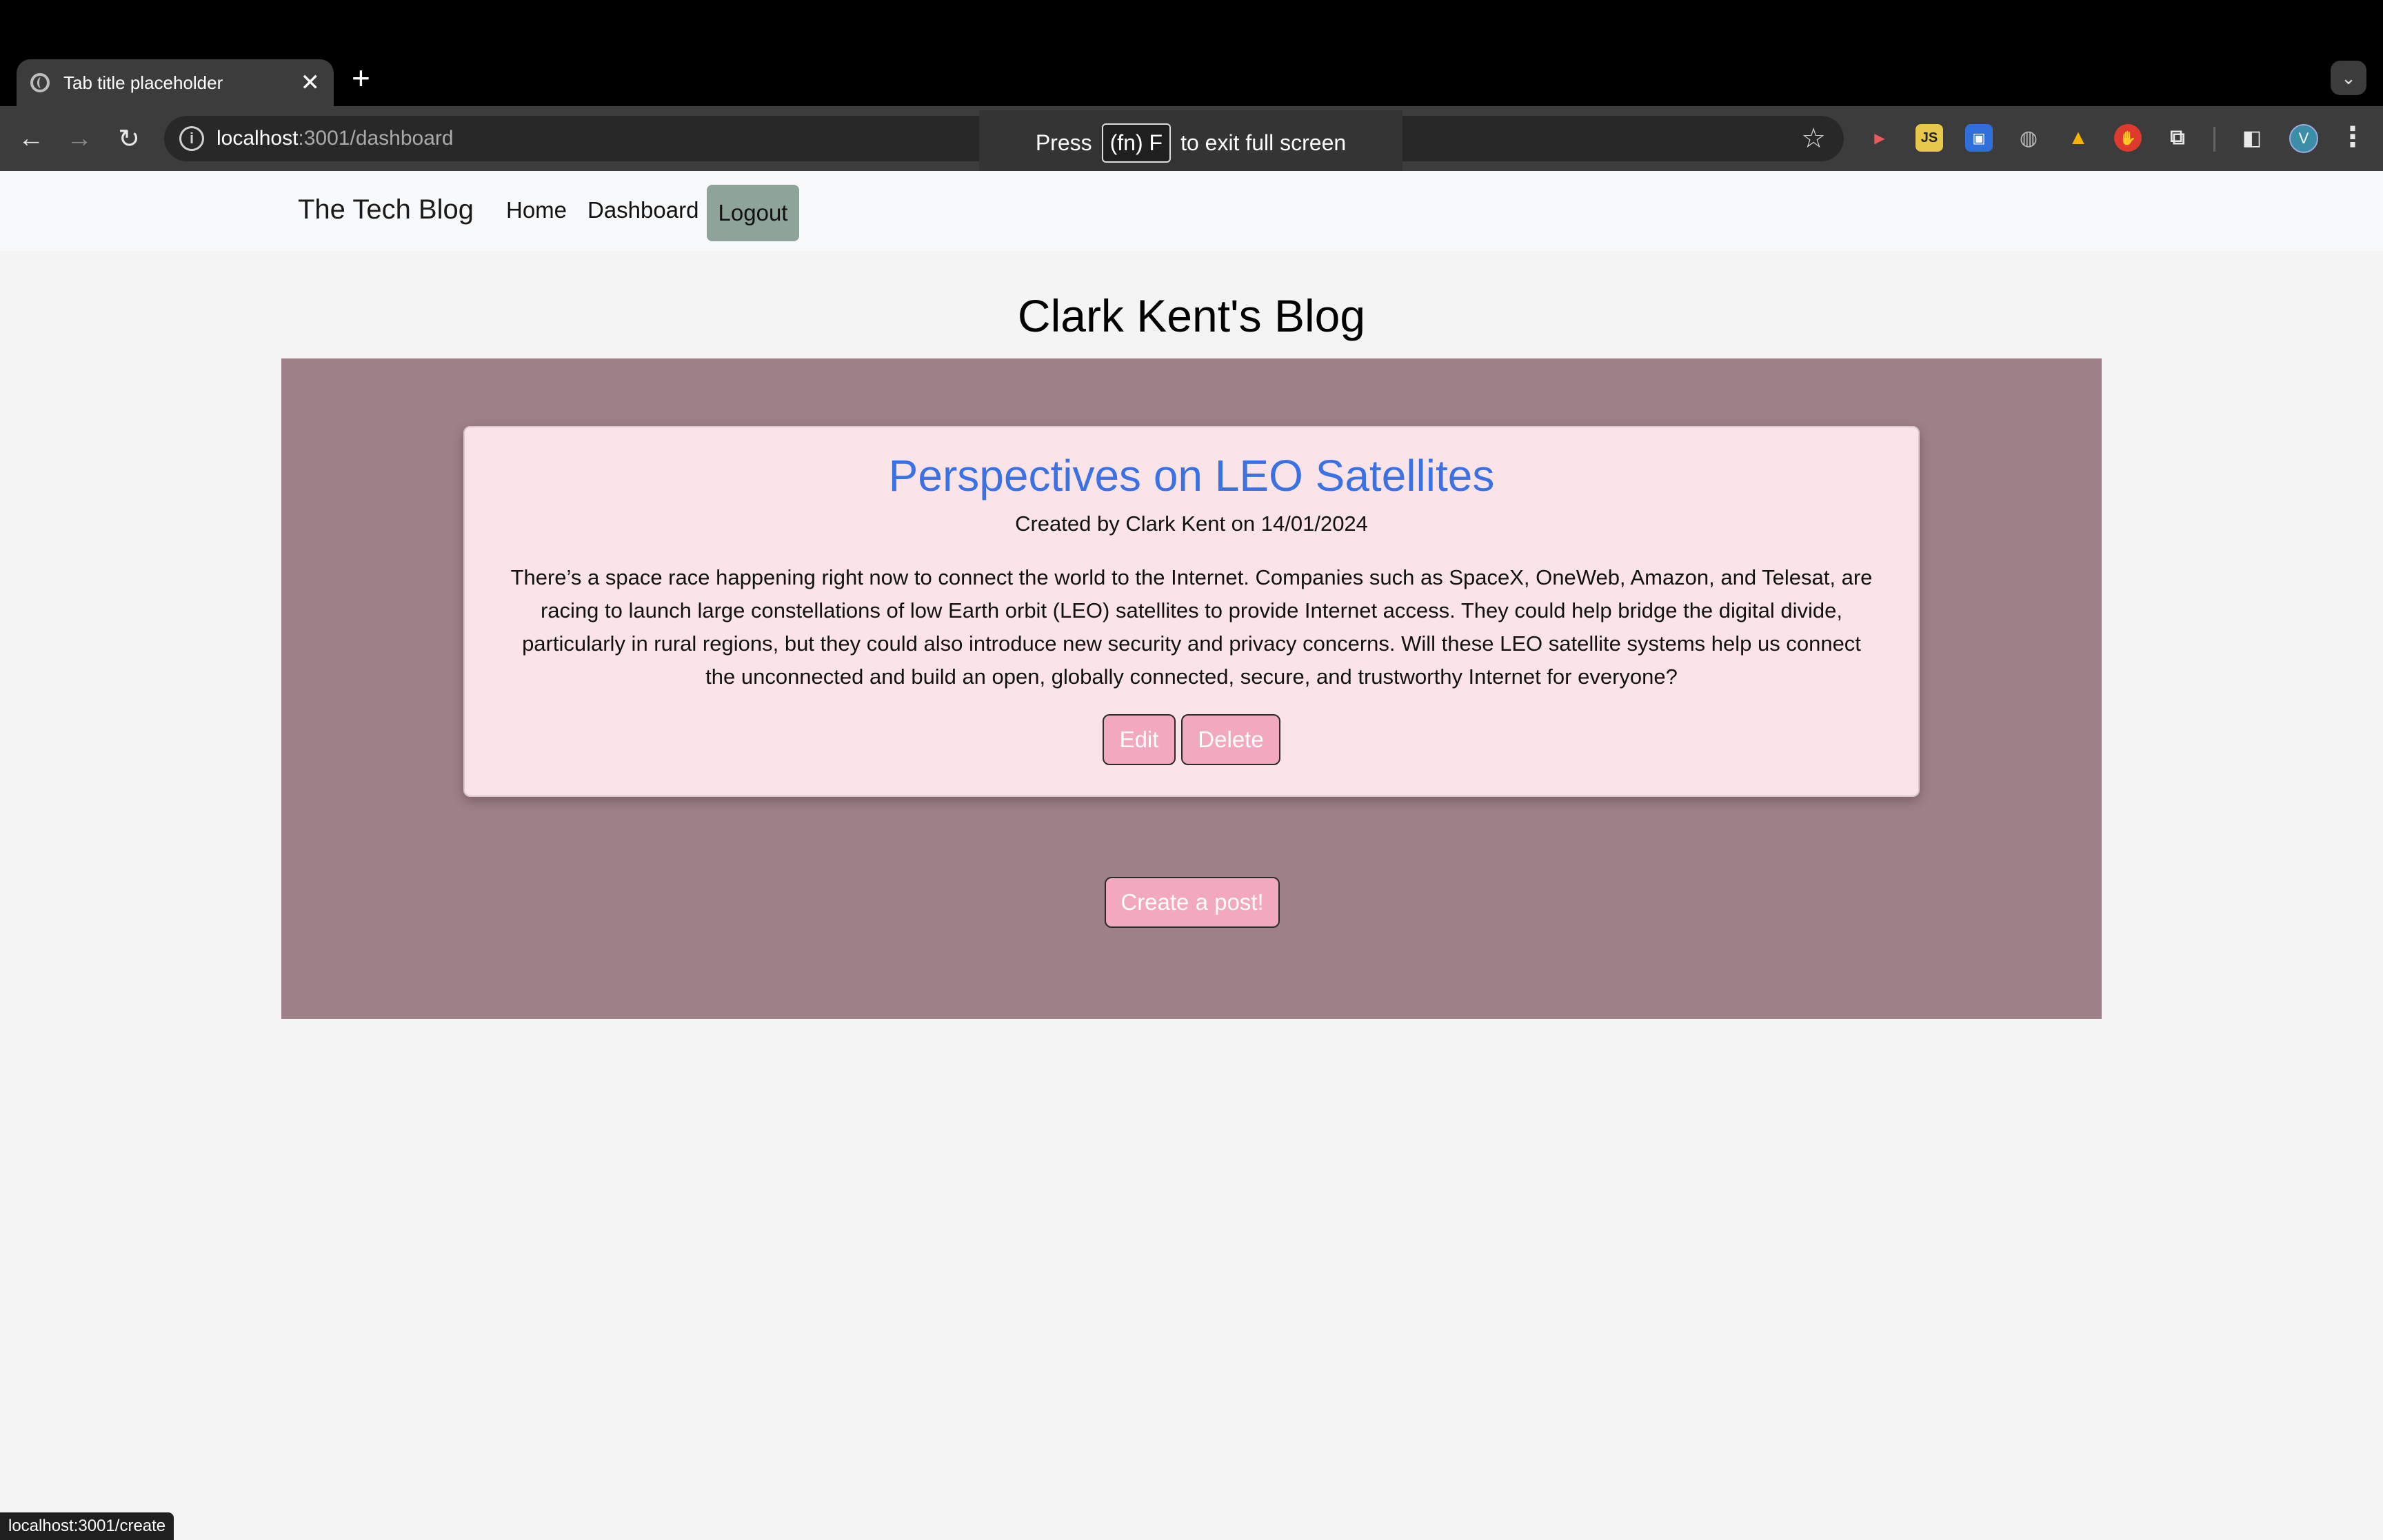 Image resolution: width=2383 pixels, height=1540 pixels. What do you see at coordinates (2078, 138) in the screenshot?
I see `drive-icon: ▲` at bounding box center [2078, 138].